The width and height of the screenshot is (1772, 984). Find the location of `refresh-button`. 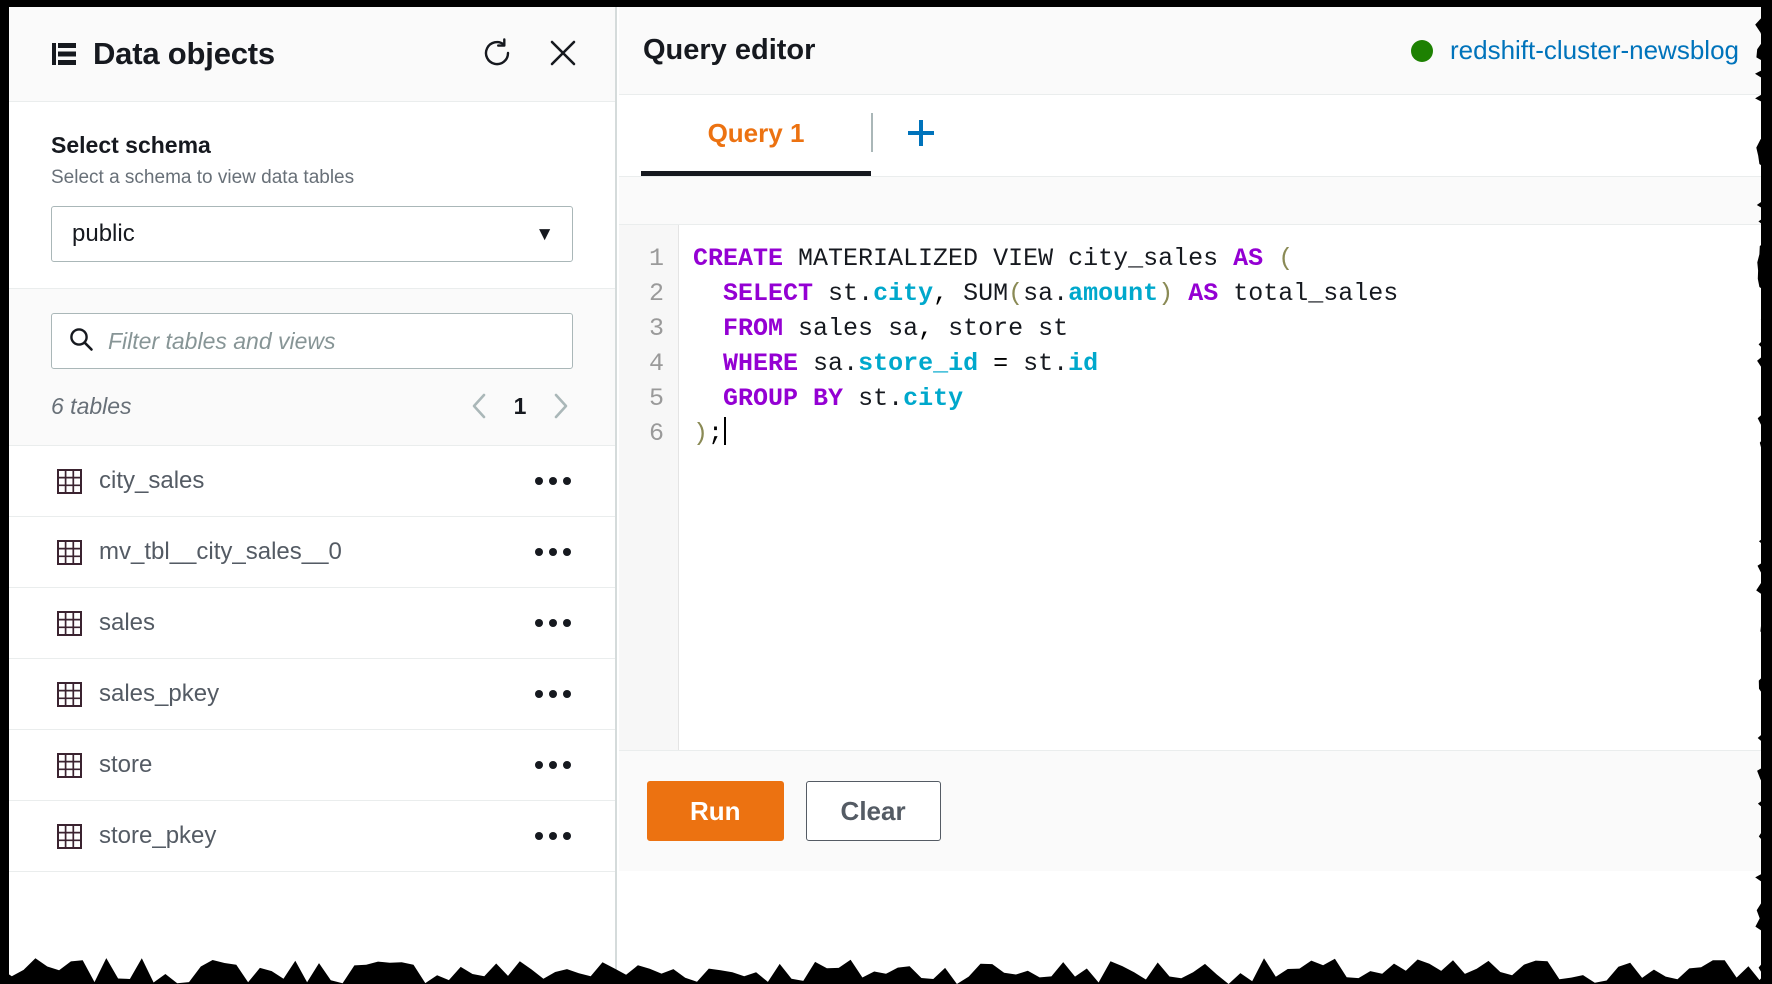

refresh-button is located at coordinates (497, 54).